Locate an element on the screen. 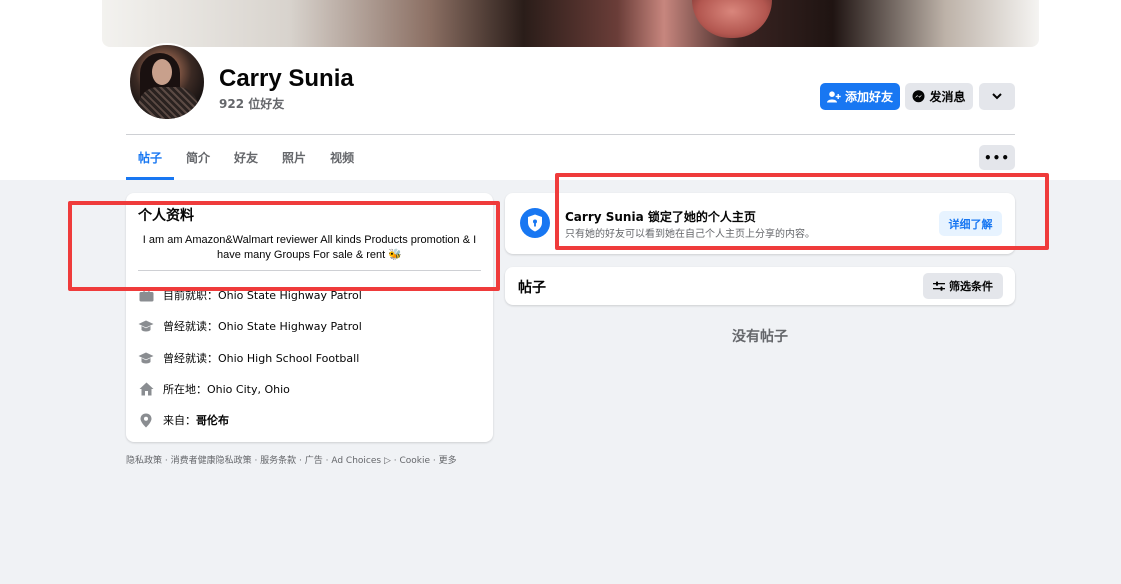  ellipsis-icon: ••• is located at coordinates (996, 157).